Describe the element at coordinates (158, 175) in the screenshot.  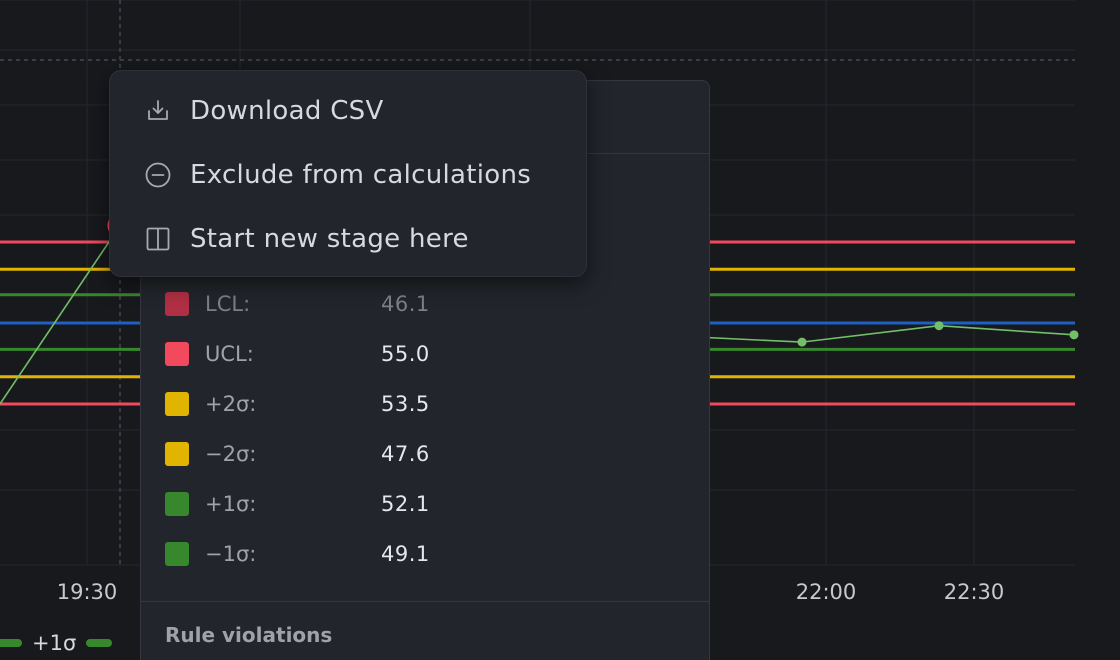
I see `minus-circle-icon` at that location.